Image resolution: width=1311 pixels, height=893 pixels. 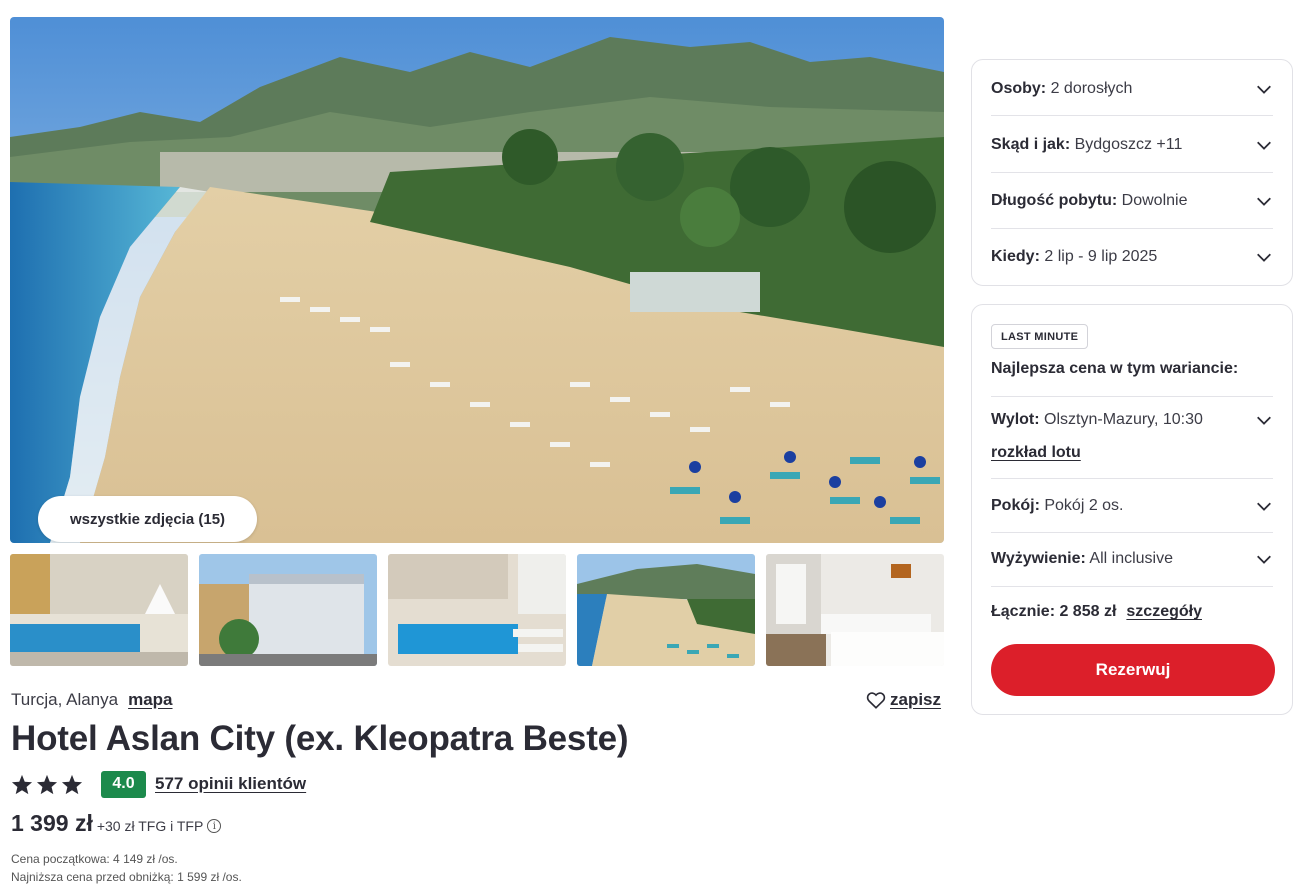 What do you see at coordinates (320, 738) in the screenshot?
I see `hotel-name: Hotel Aslan City (ex. Kleopatra Beste)` at bounding box center [320, 738].